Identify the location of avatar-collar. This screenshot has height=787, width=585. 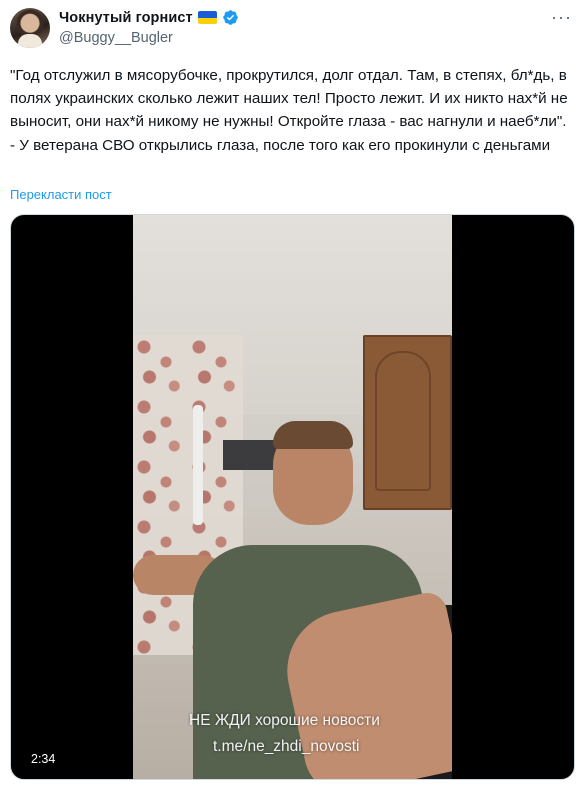
(30, 41).